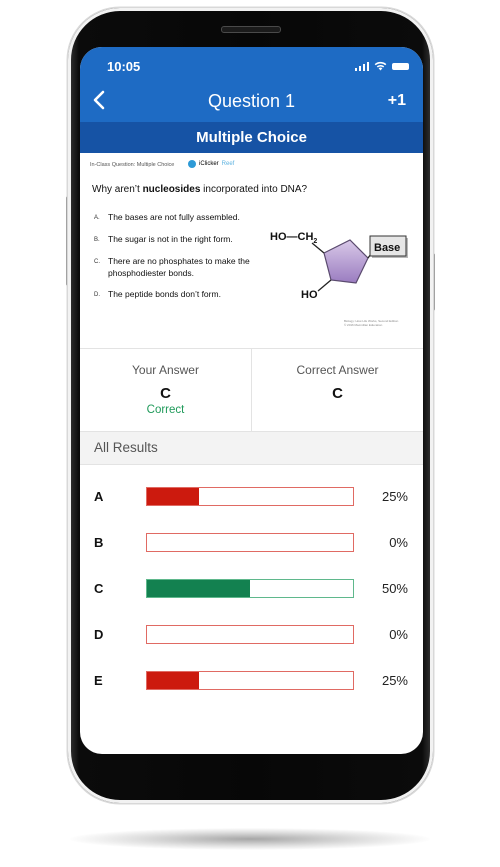 The width and height of the screenshot is (500, 867). What do you see at coordinates (251, 137) in the screenshot?
I see `question-type-bar: Multiple Choice` at bounding box center [251, 137].